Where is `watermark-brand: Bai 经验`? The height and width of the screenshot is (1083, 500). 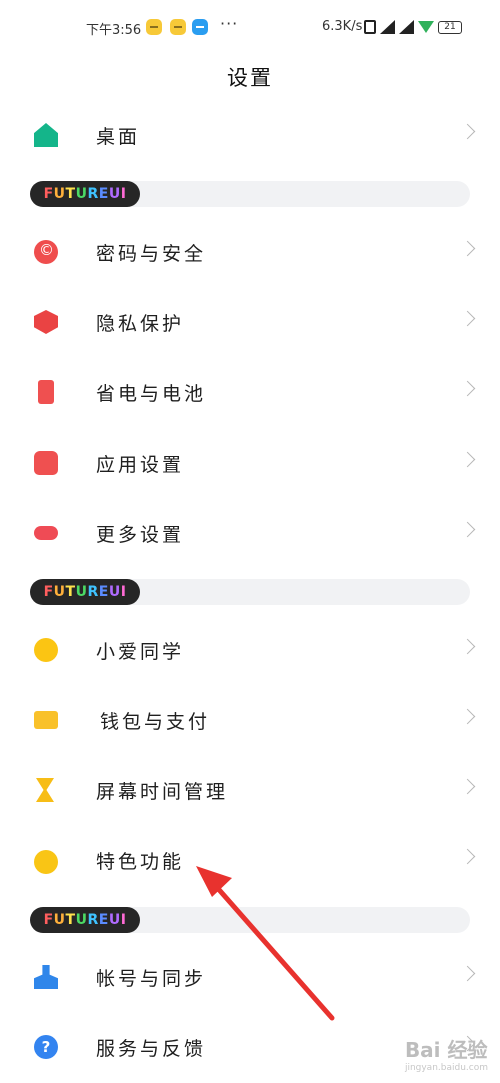 watermark-brand: Bai 经验 is located at coordinates (446, 1050).